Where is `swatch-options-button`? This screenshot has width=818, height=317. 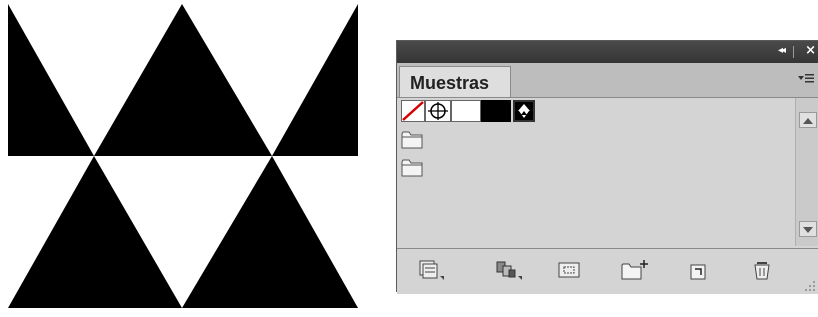
swatch-options-button is located at coordinates (570, 270).